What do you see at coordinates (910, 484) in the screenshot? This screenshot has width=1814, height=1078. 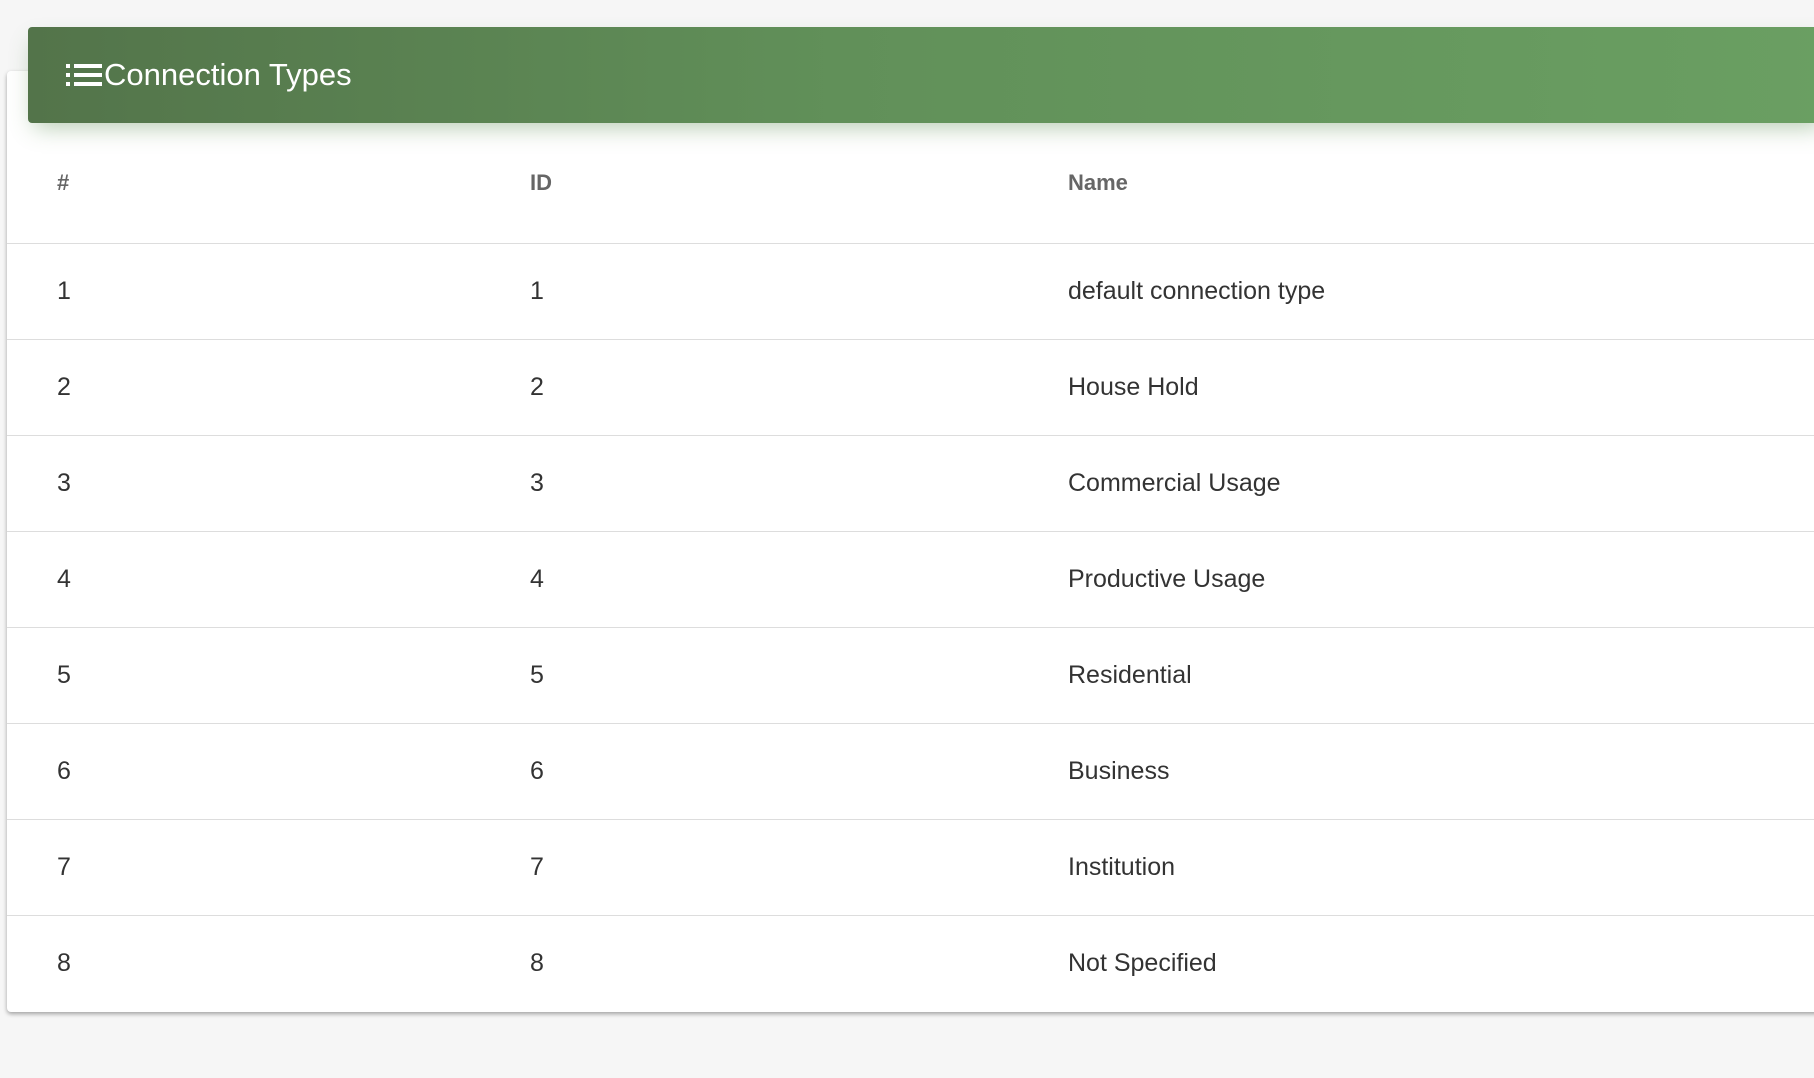 I see `table-row: 3 3 Commercial Usage` at bounding box center [910, 484].